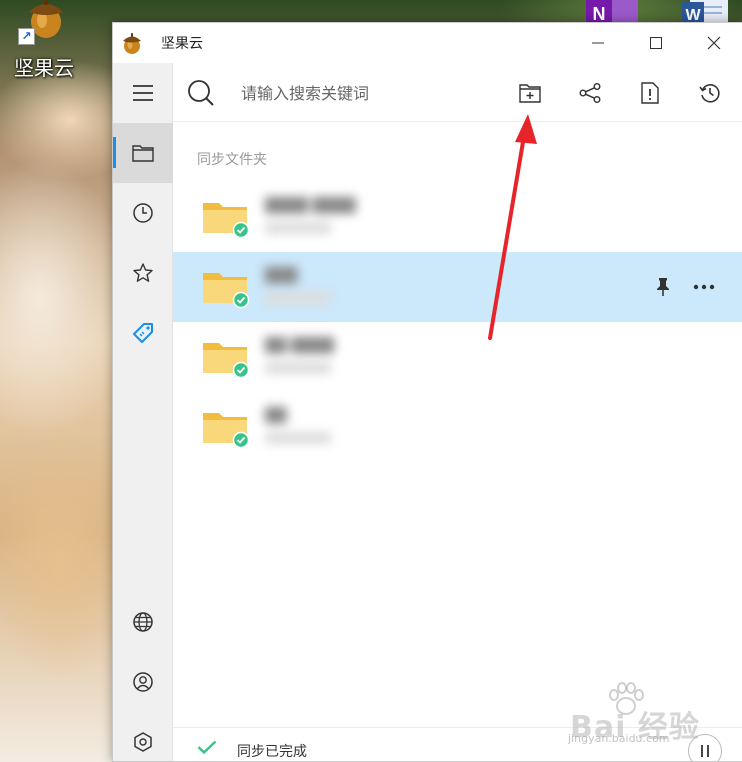 The height and width of the screenshot is (762, 742). I want to click on shortcut-arrow-icon: ↗, so click(26, 36).